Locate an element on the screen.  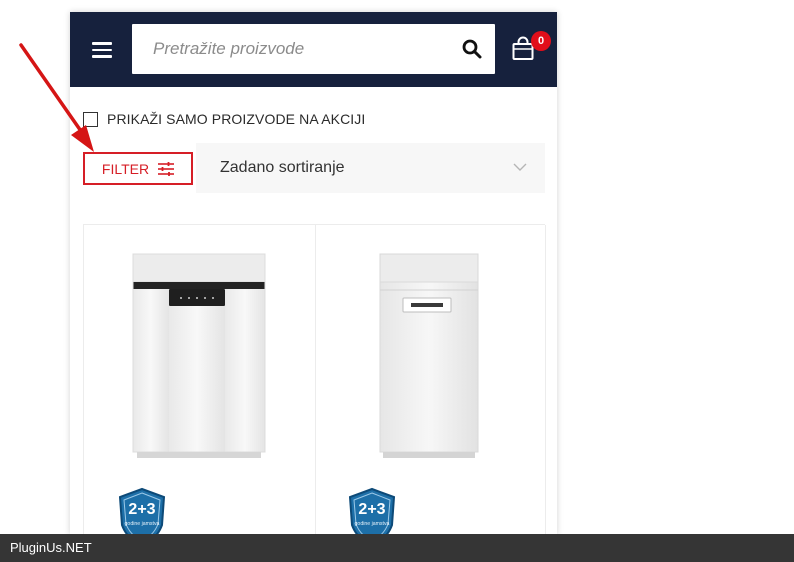
sort-select: Zadano sortiranje is located at coordinates (370, 168).